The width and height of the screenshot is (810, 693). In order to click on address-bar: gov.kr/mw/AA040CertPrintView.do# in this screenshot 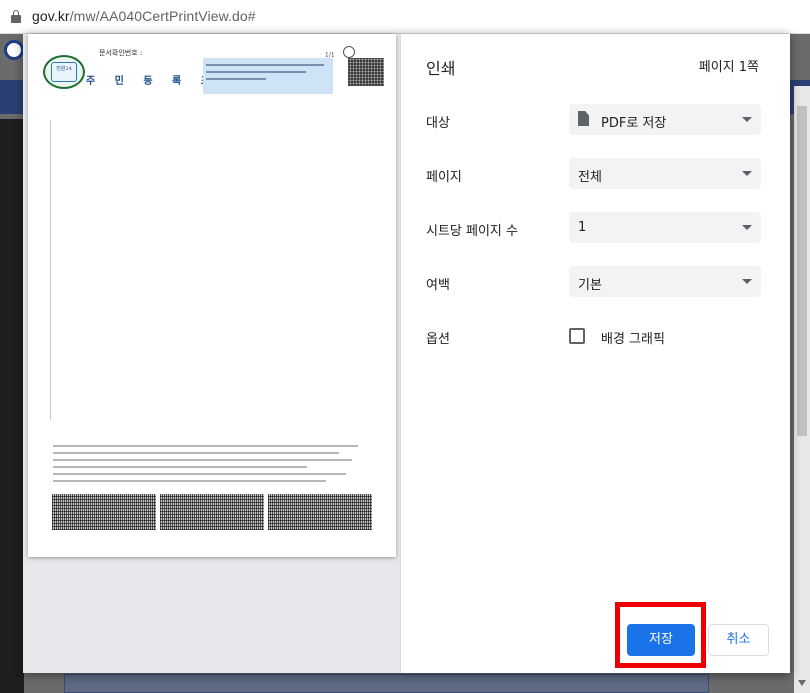, I will do `click(405, 17)`.